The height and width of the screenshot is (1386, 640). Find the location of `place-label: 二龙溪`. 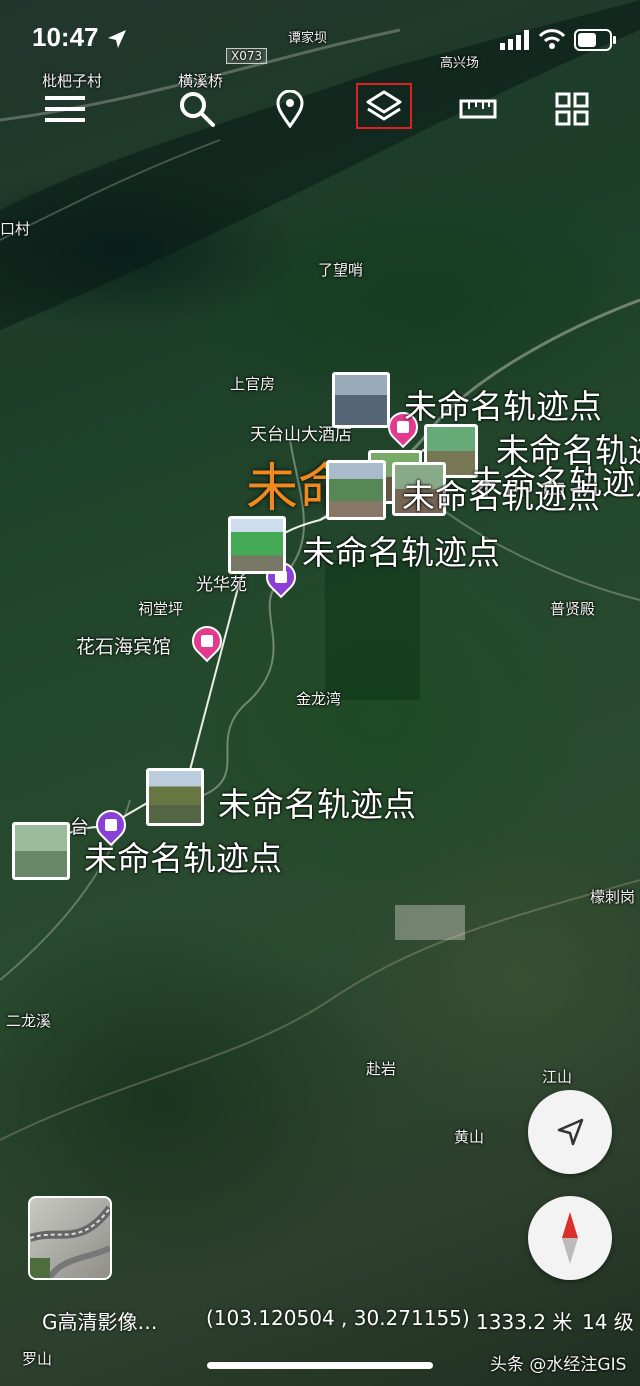

place-label: 二龙溪 is located at coordinates (29, 1021).